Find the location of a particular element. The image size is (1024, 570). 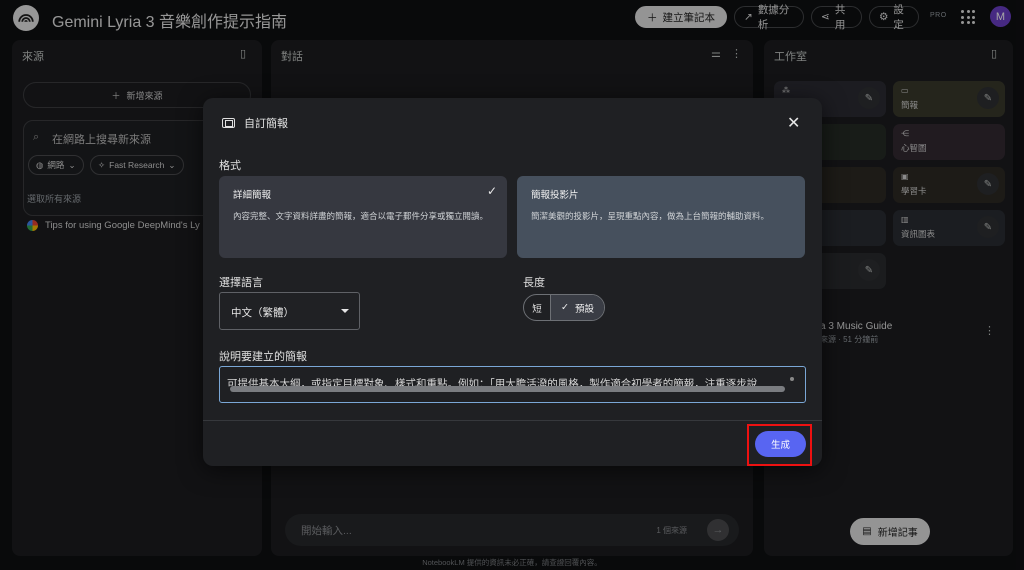

language-select: 中文（繁體） is located at coordinates (289, 311).